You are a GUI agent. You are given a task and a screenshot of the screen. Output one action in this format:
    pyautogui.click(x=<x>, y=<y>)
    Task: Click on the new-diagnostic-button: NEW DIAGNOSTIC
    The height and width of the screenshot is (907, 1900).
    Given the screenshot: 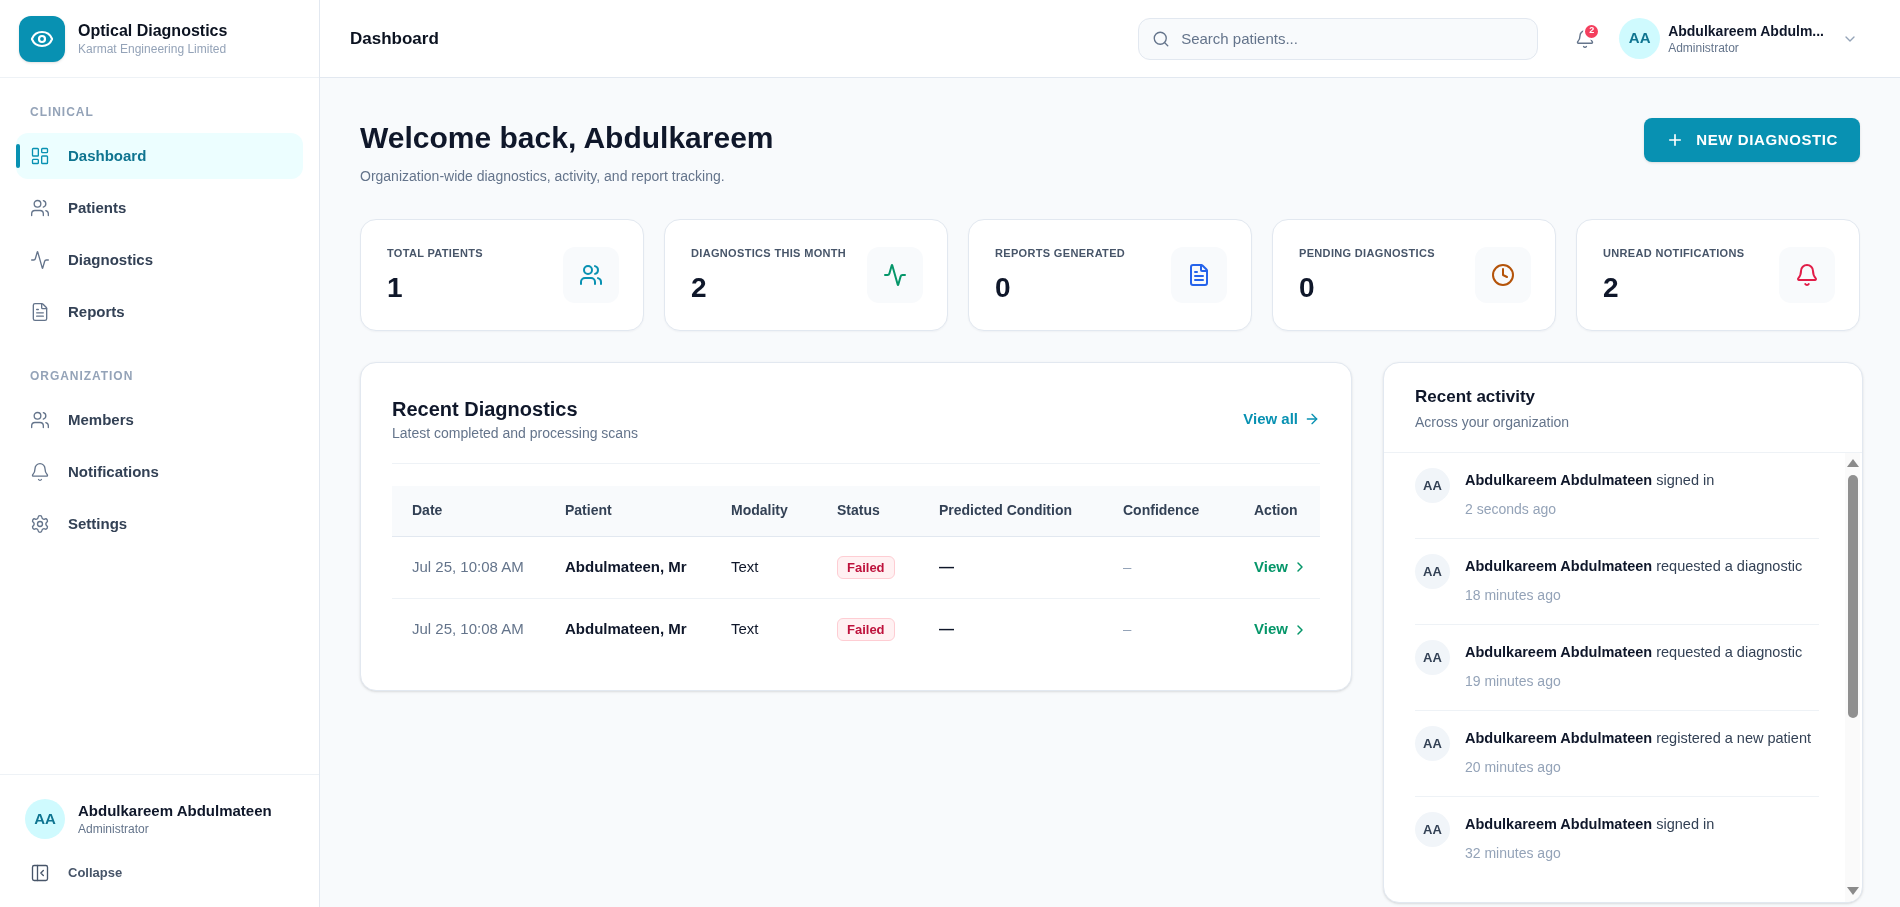 What is the action you would take?
    pyautogui.click(x=1752, y=140)
    